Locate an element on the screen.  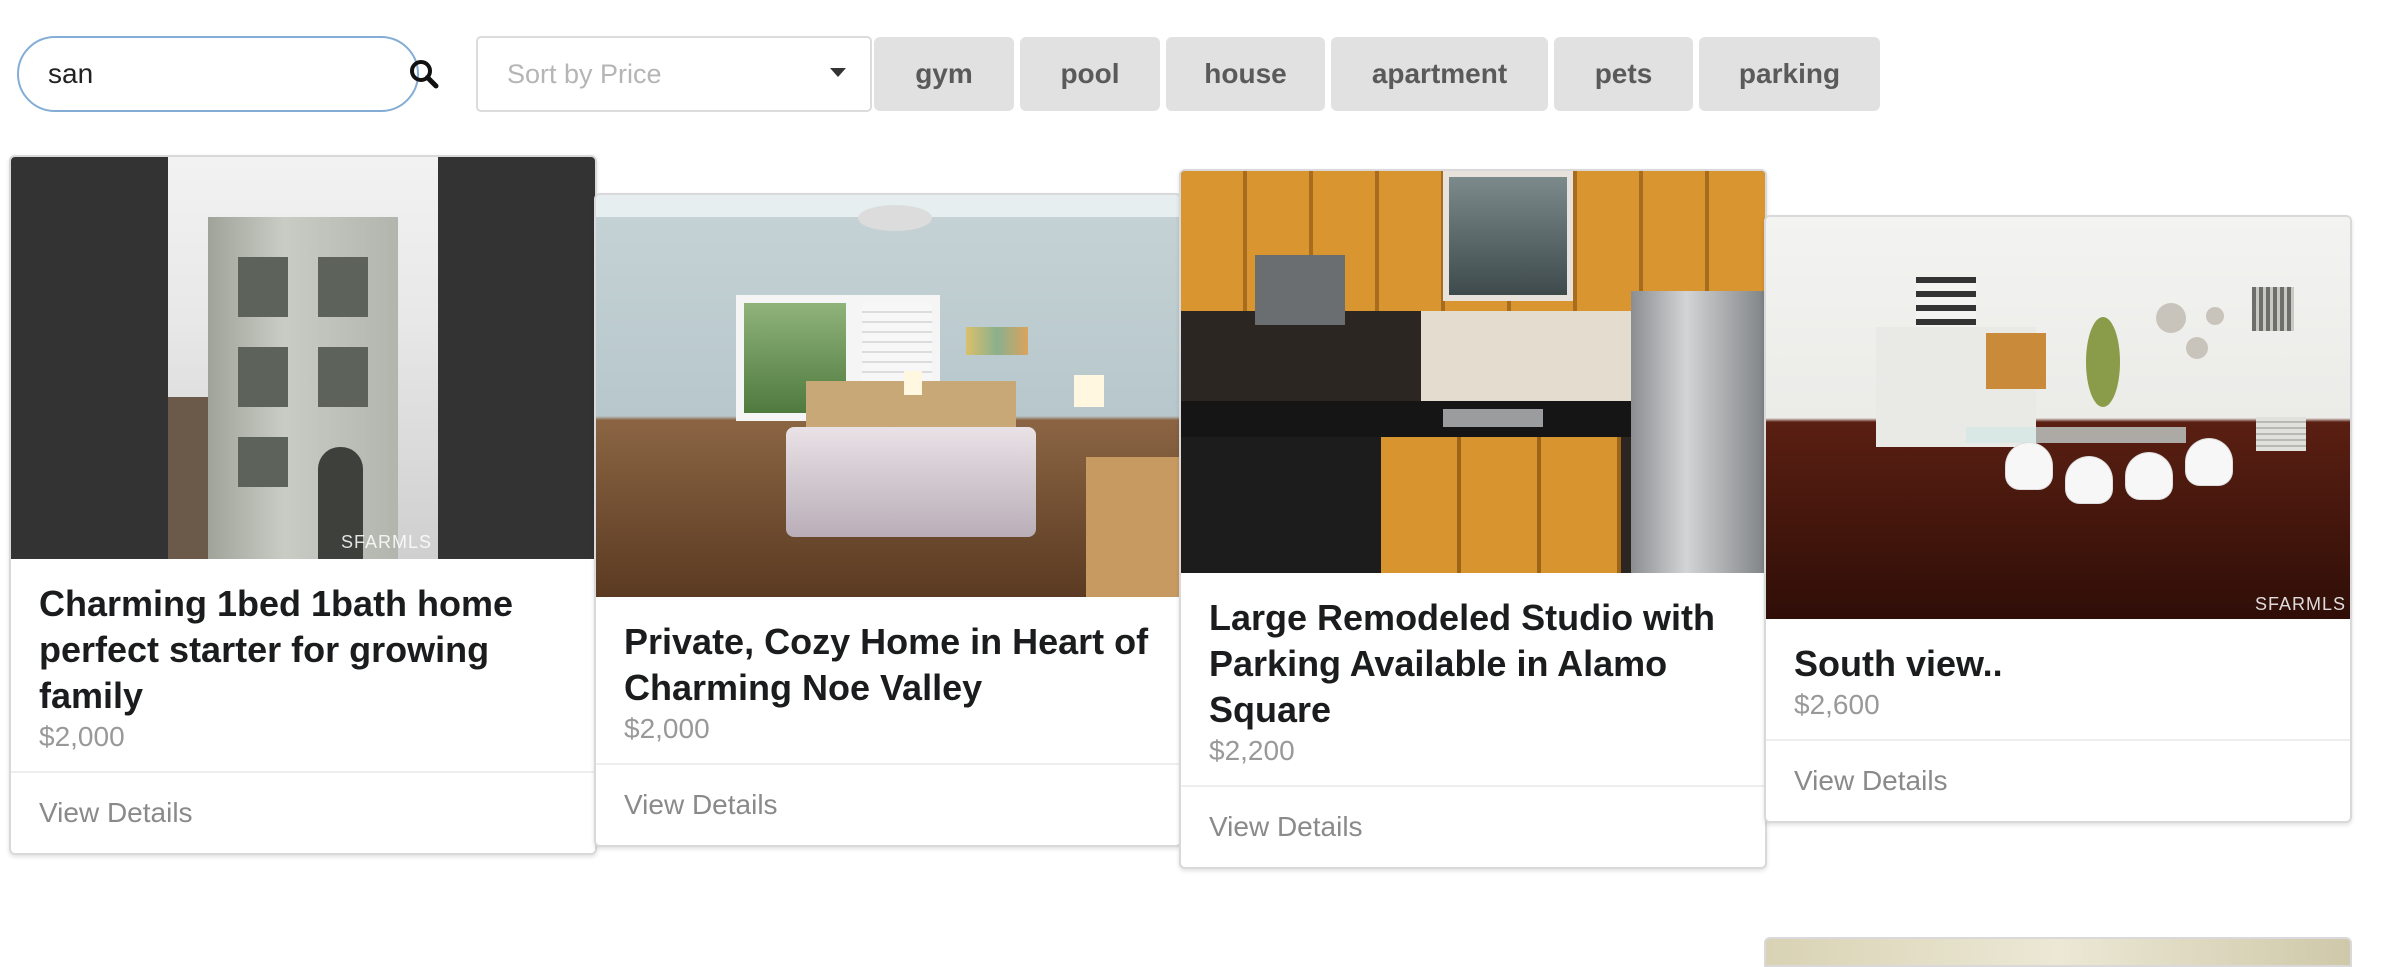
search-box is located at coordinates (228, 74).